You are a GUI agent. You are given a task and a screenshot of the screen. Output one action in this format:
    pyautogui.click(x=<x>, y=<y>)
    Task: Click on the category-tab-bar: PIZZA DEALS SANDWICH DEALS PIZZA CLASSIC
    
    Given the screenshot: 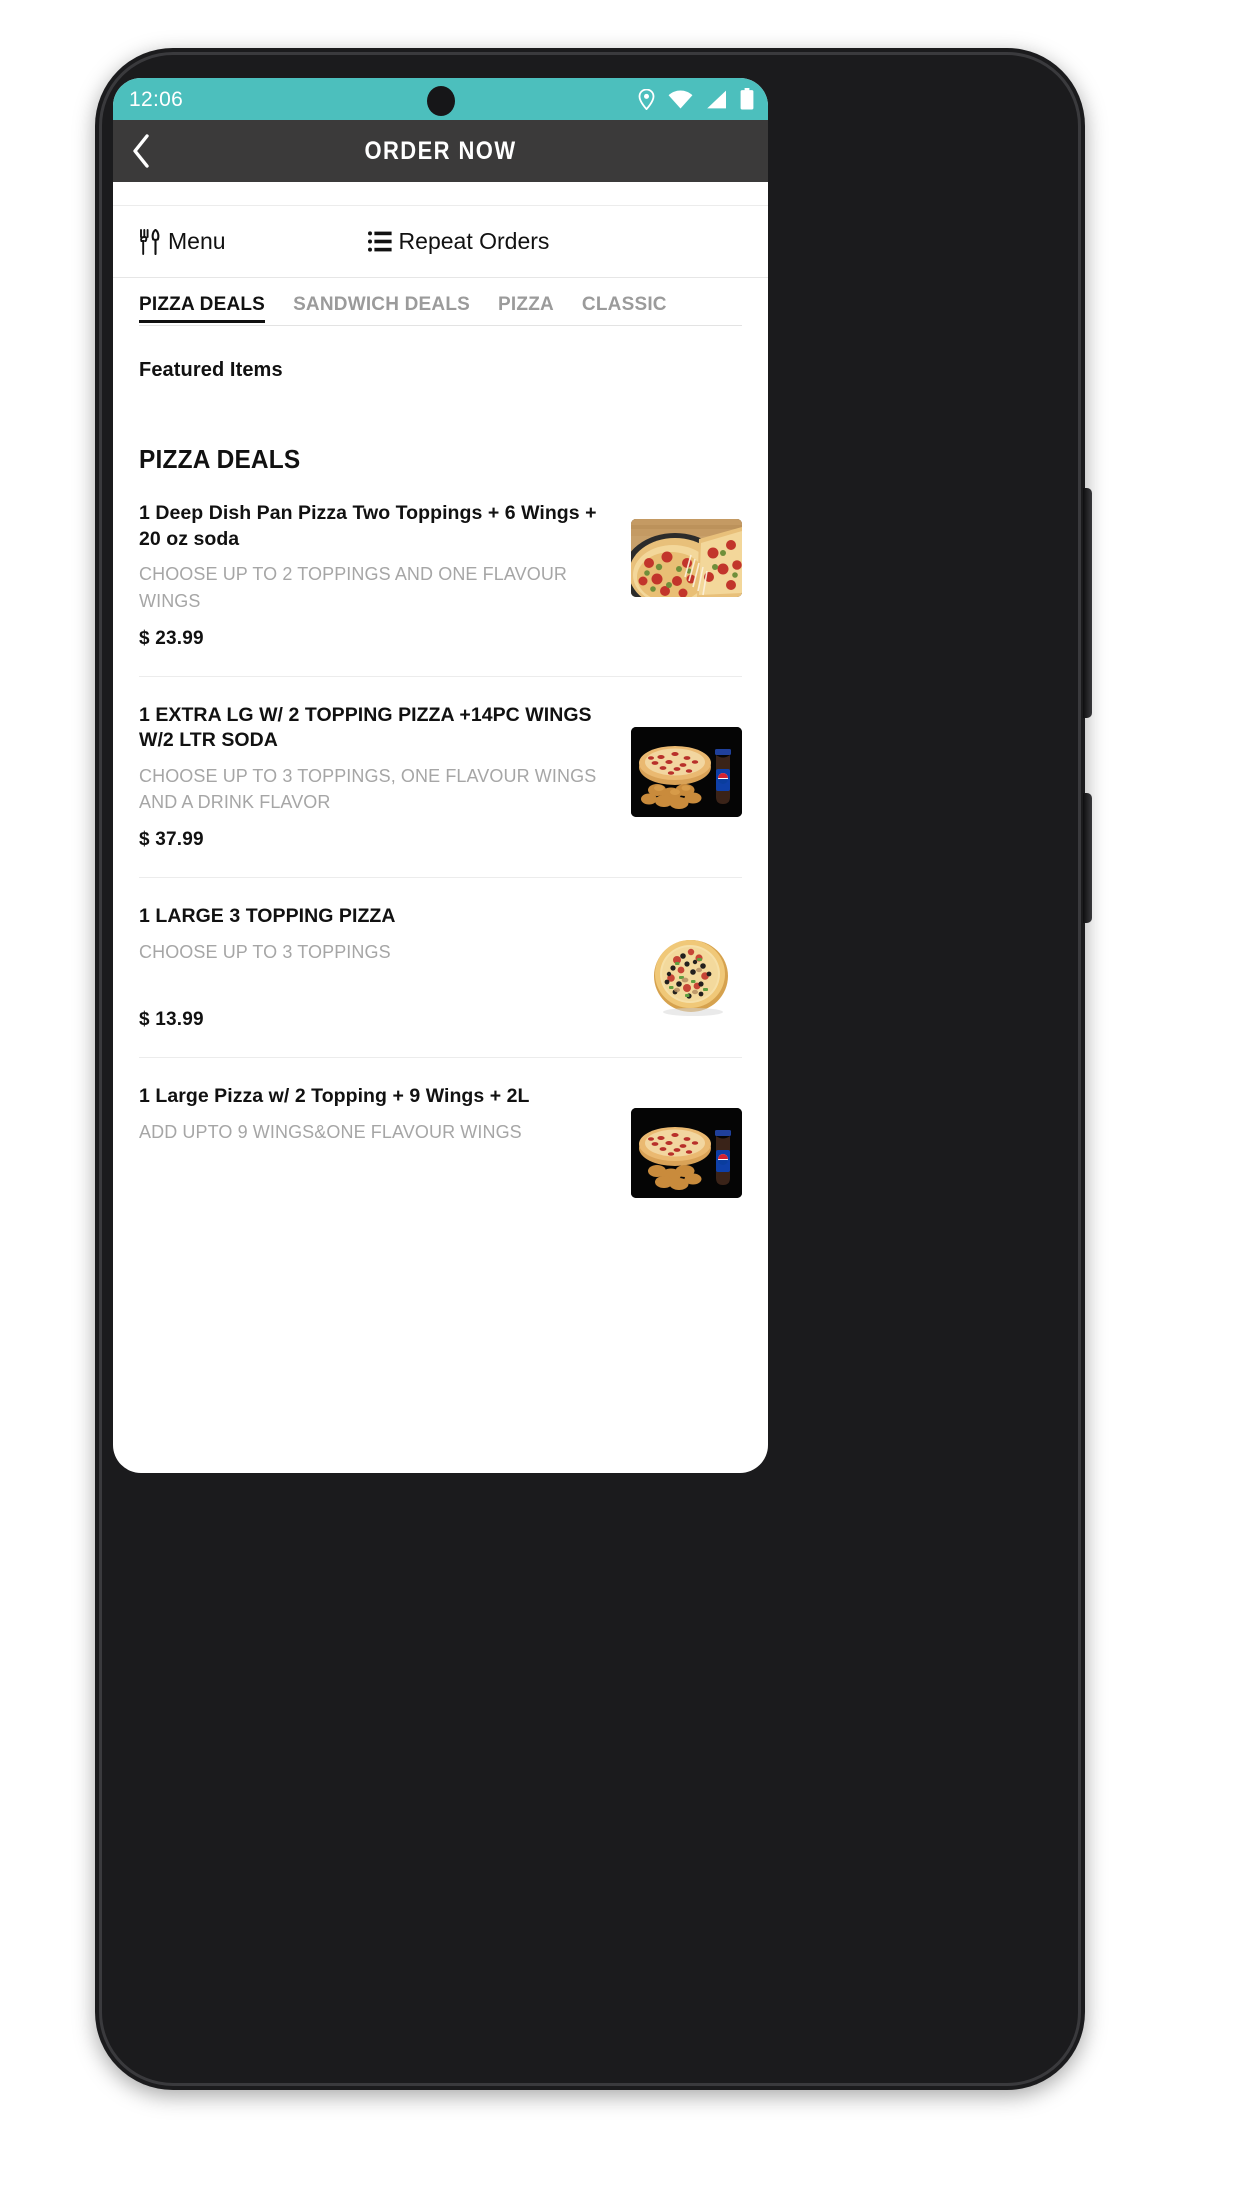 What is the action you would take?
    pyautogui.click(x=440, y=301)
    